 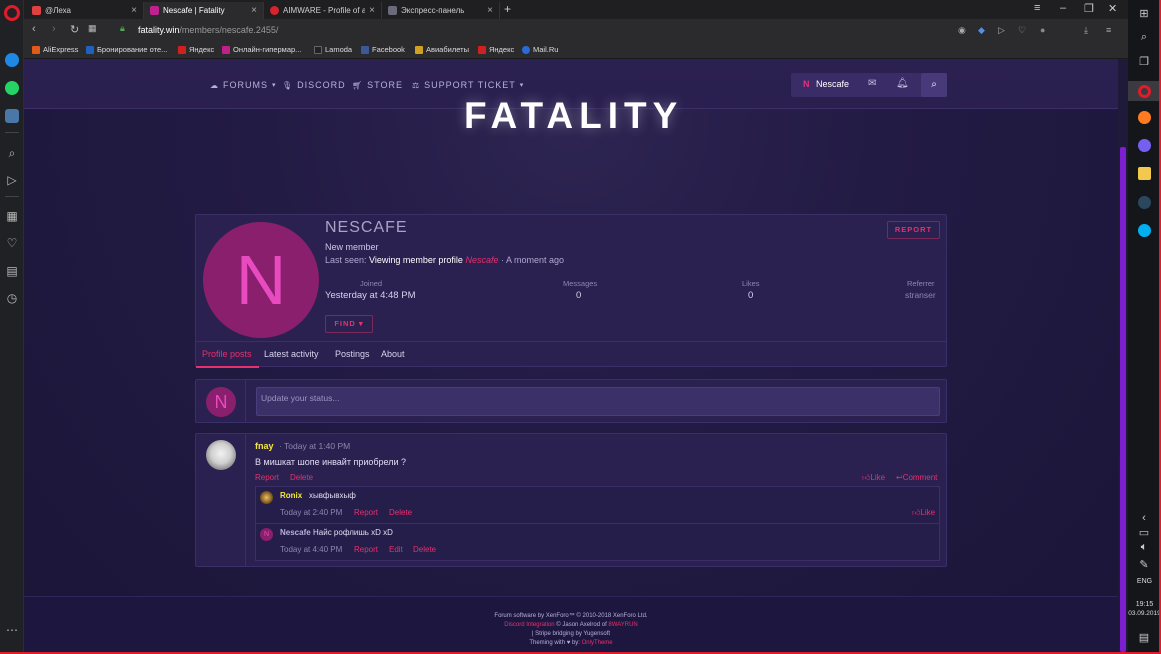 What do you see at coordinates (12, 180) in the screenshot?
I see `send-icon: ▷` at bounding box center [12, 180].